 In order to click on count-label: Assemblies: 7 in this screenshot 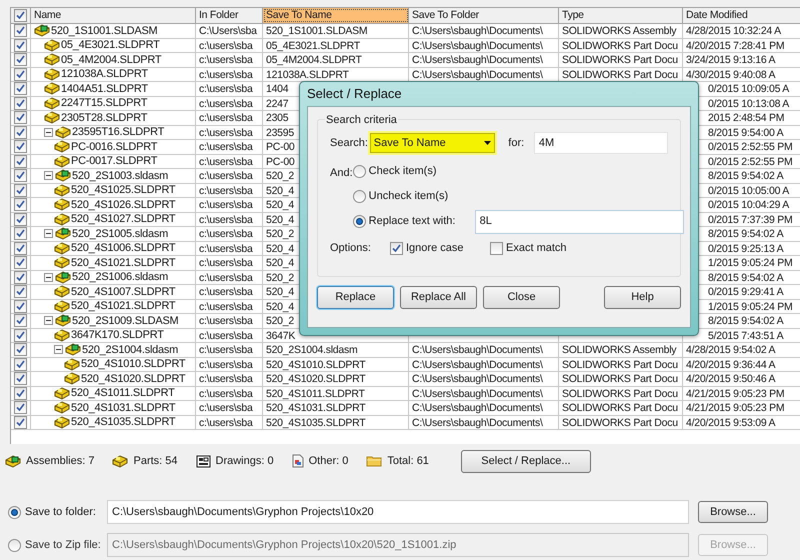, I will do `click(60, 461)`.